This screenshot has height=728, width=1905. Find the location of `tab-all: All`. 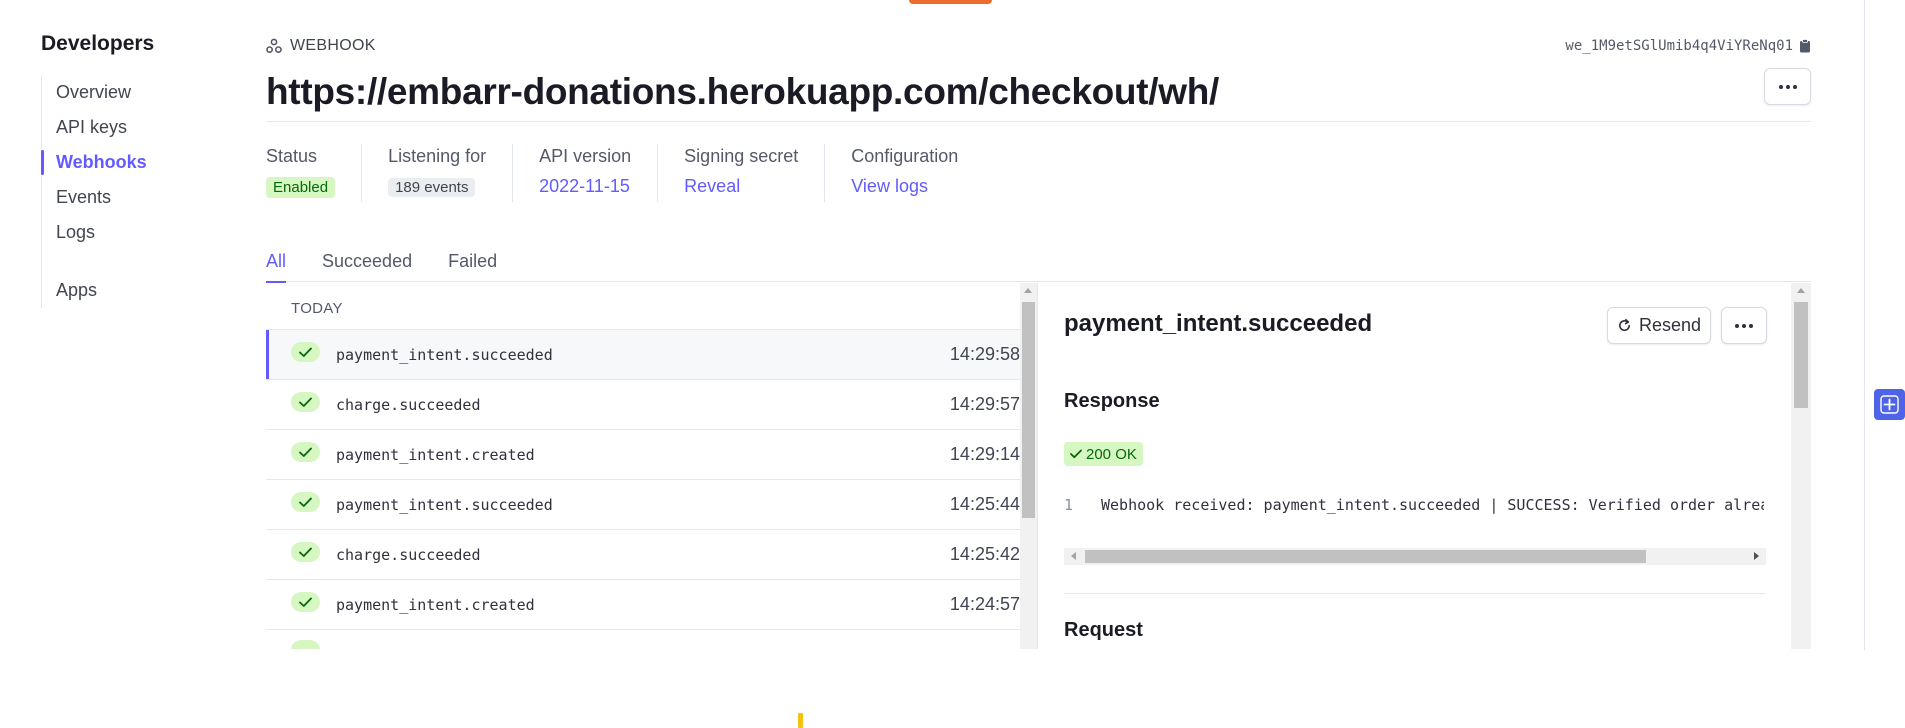

tab-all: All is located at coordinates (276, 265).